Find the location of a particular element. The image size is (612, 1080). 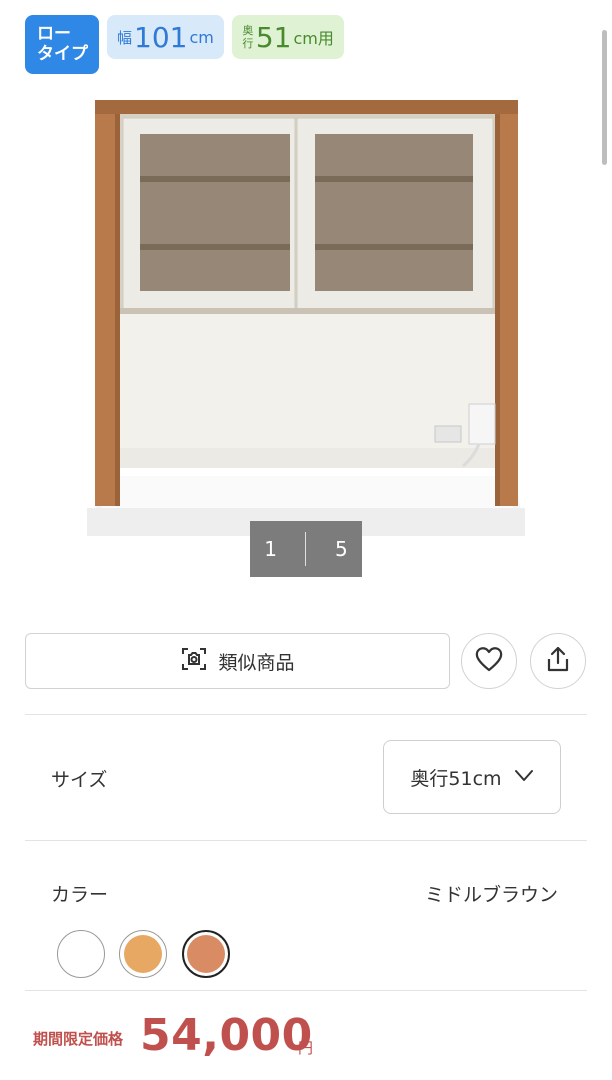

color-swatch-white is located at coordinates (81, 954).